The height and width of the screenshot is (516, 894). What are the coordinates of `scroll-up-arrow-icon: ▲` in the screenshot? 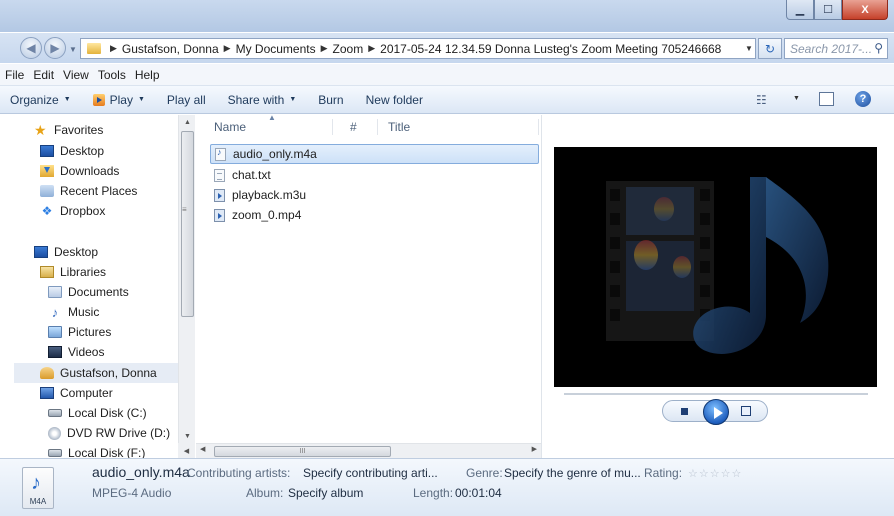 It's located at (187, 122).